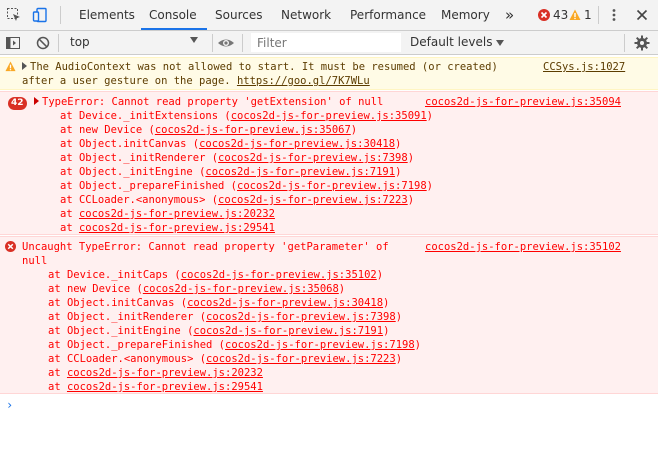 Image resolution: width=658 pixels, height=450 pixels. Describe the element at coordinates (451, 42) in the screenshot. I see `log-levels-label: Default levels` at that location.